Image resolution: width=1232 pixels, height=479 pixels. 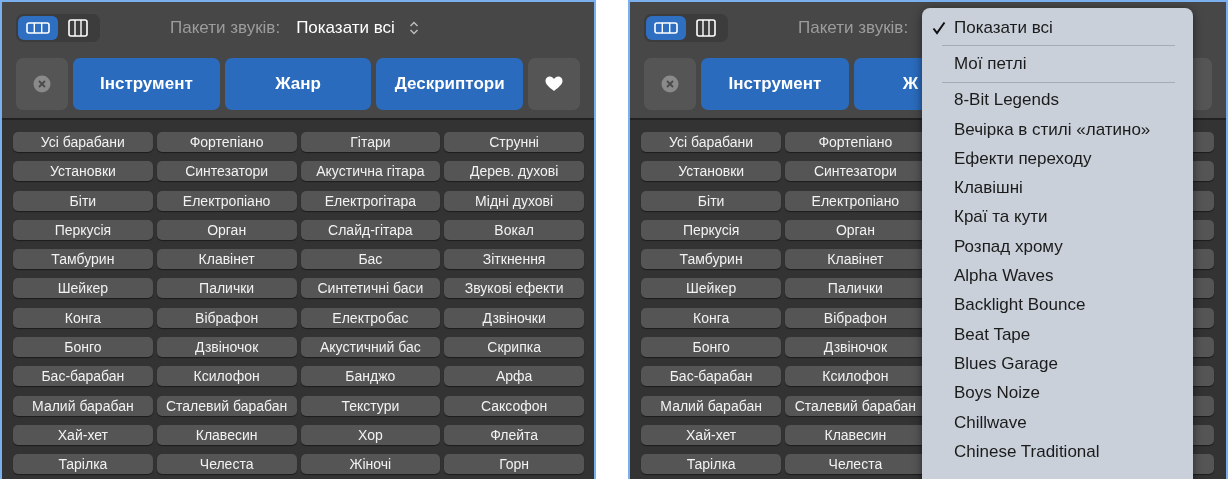 I want to click on tag-button: Синтезатори, so click(x=226, y=171).